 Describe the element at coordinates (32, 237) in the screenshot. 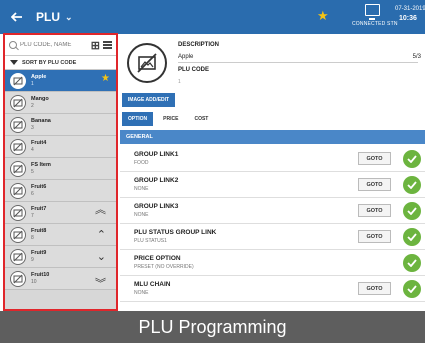

I see `item-code: 8` at that location.